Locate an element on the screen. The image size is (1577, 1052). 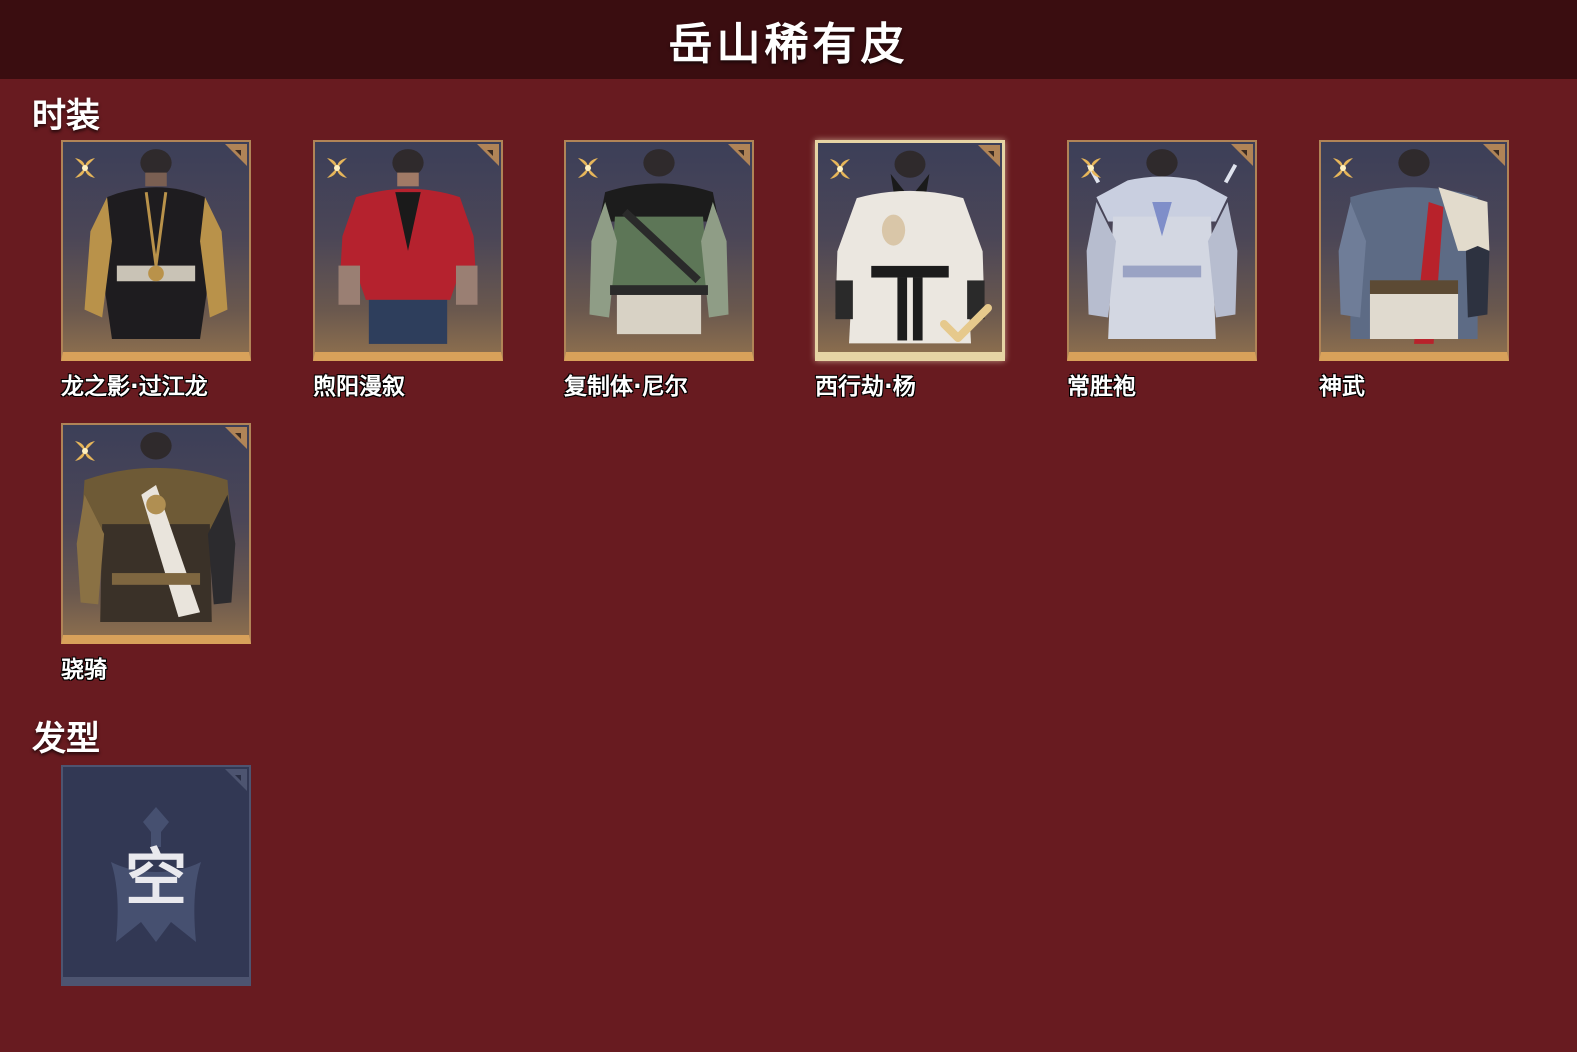
section-title-outfits: 时装 is located at coordinates (66, 116).